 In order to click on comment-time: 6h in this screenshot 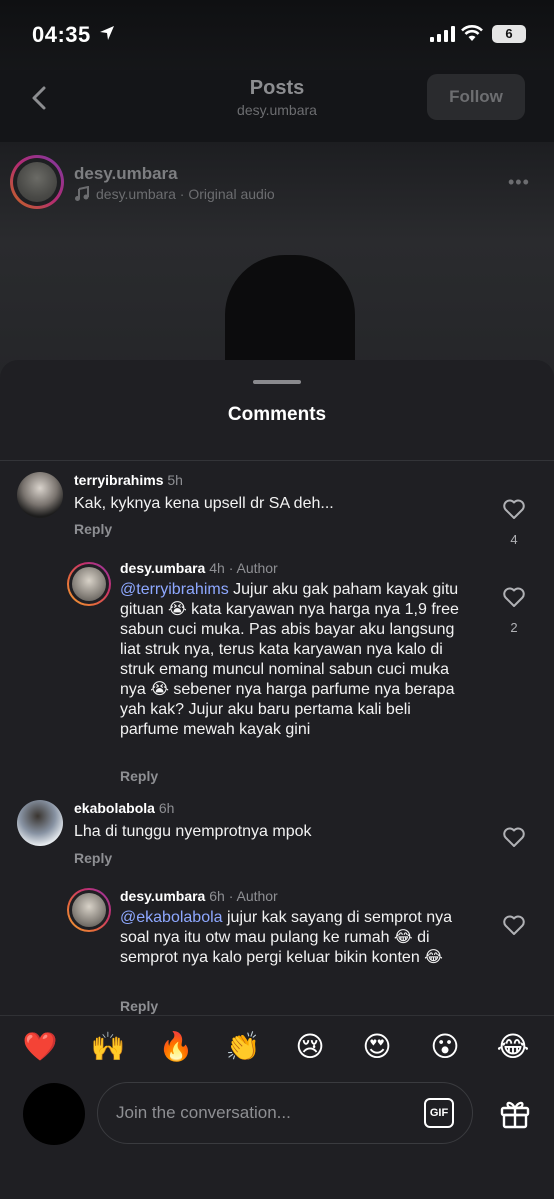, I will do `click(166, 808)`.